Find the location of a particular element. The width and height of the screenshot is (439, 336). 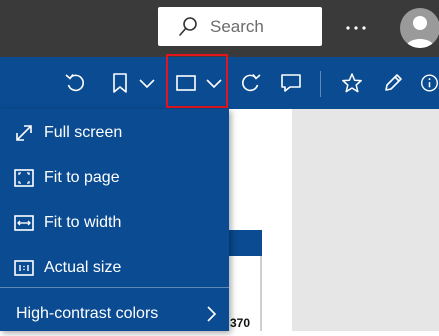

rotate-left-icon is located at coordinates (74, 83).